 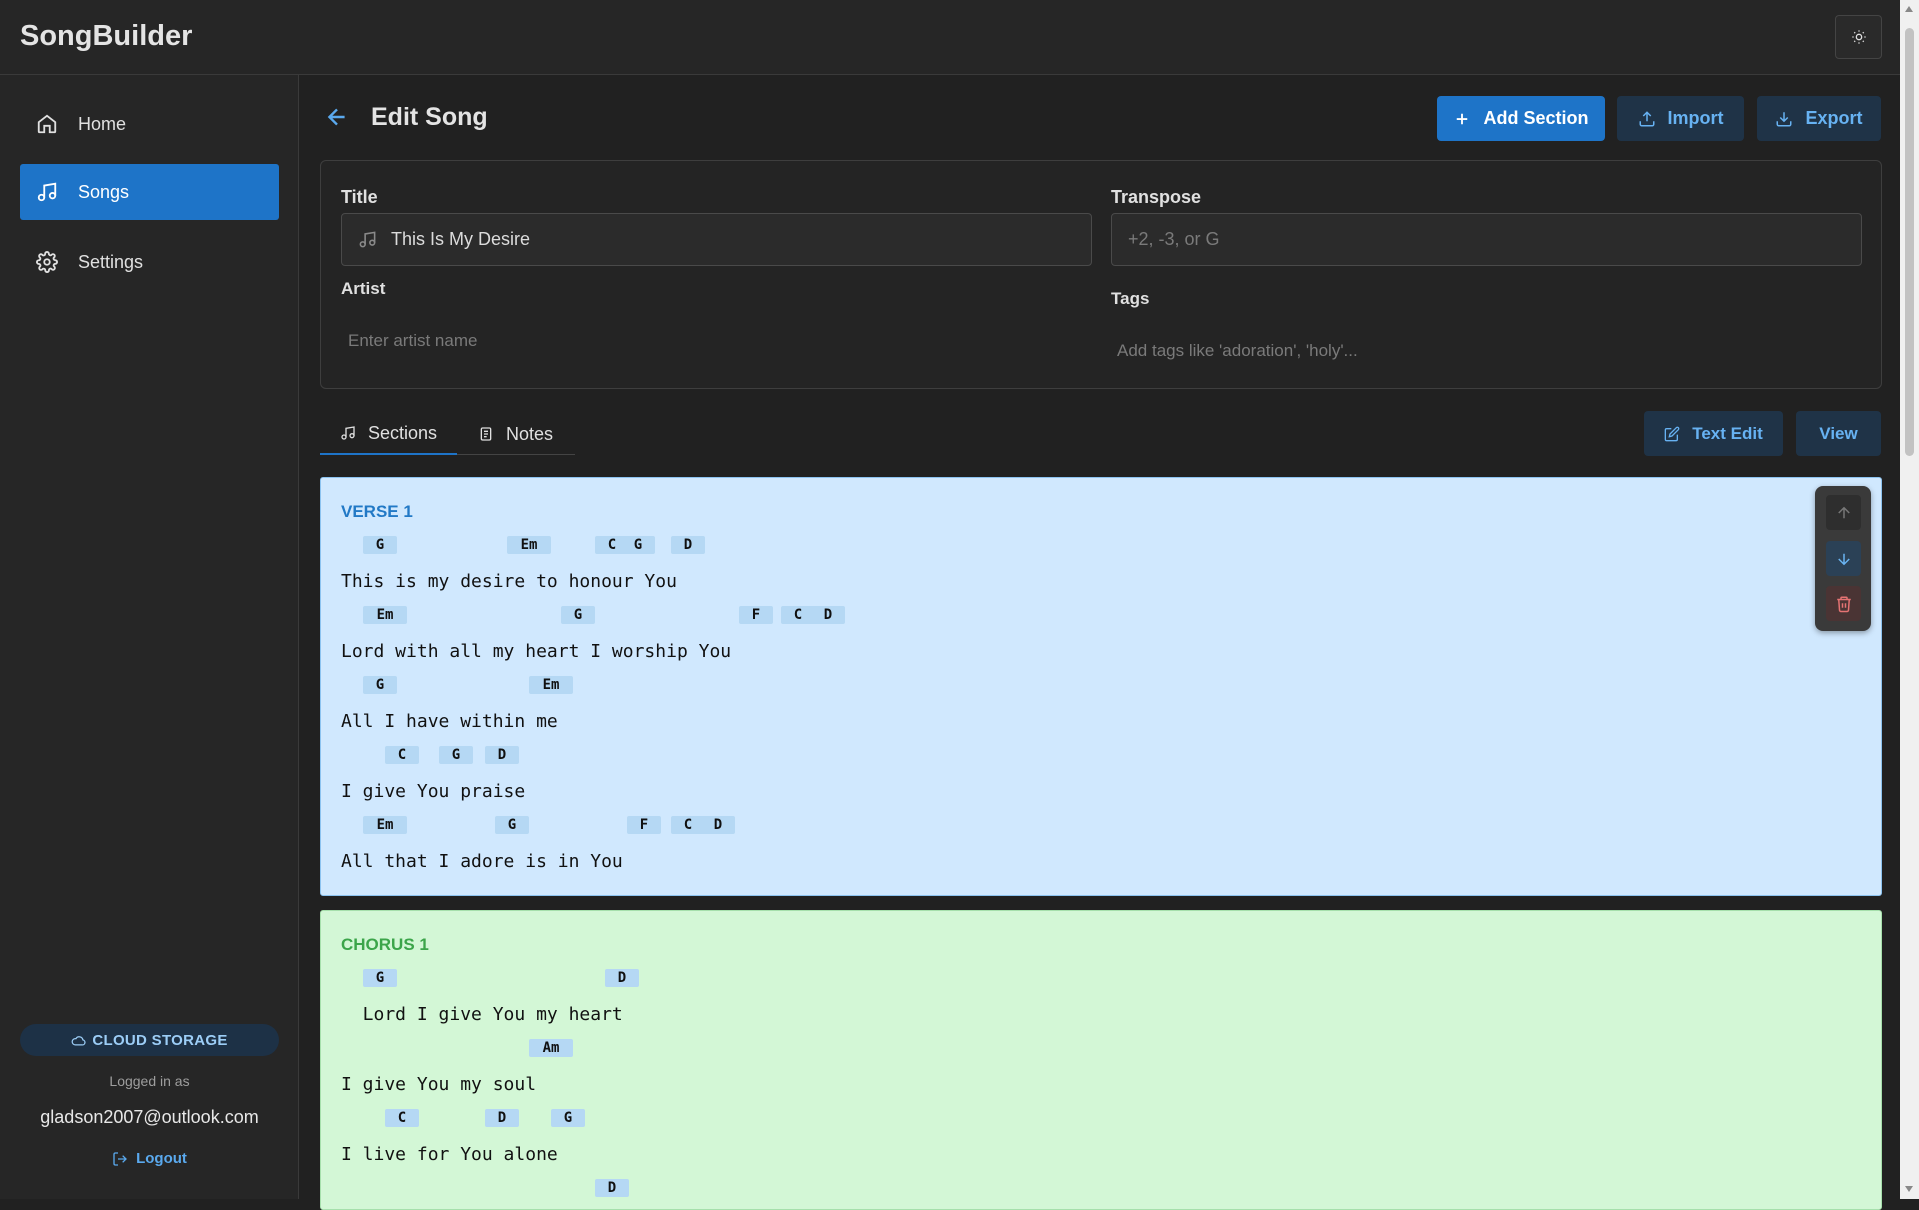 What do you see at coordinates (486, 434) in the screenshot?
I see `document-icon` at bounding box center [486, 434].